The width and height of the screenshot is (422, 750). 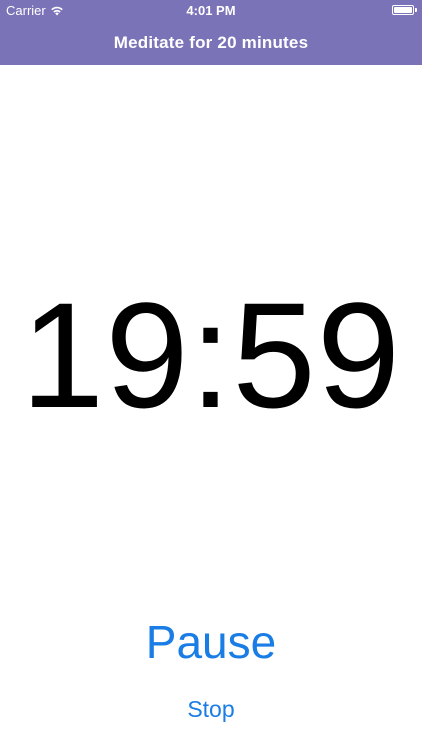 I want to click on status-time: 4:01 PM, so click(x=211, y=10).